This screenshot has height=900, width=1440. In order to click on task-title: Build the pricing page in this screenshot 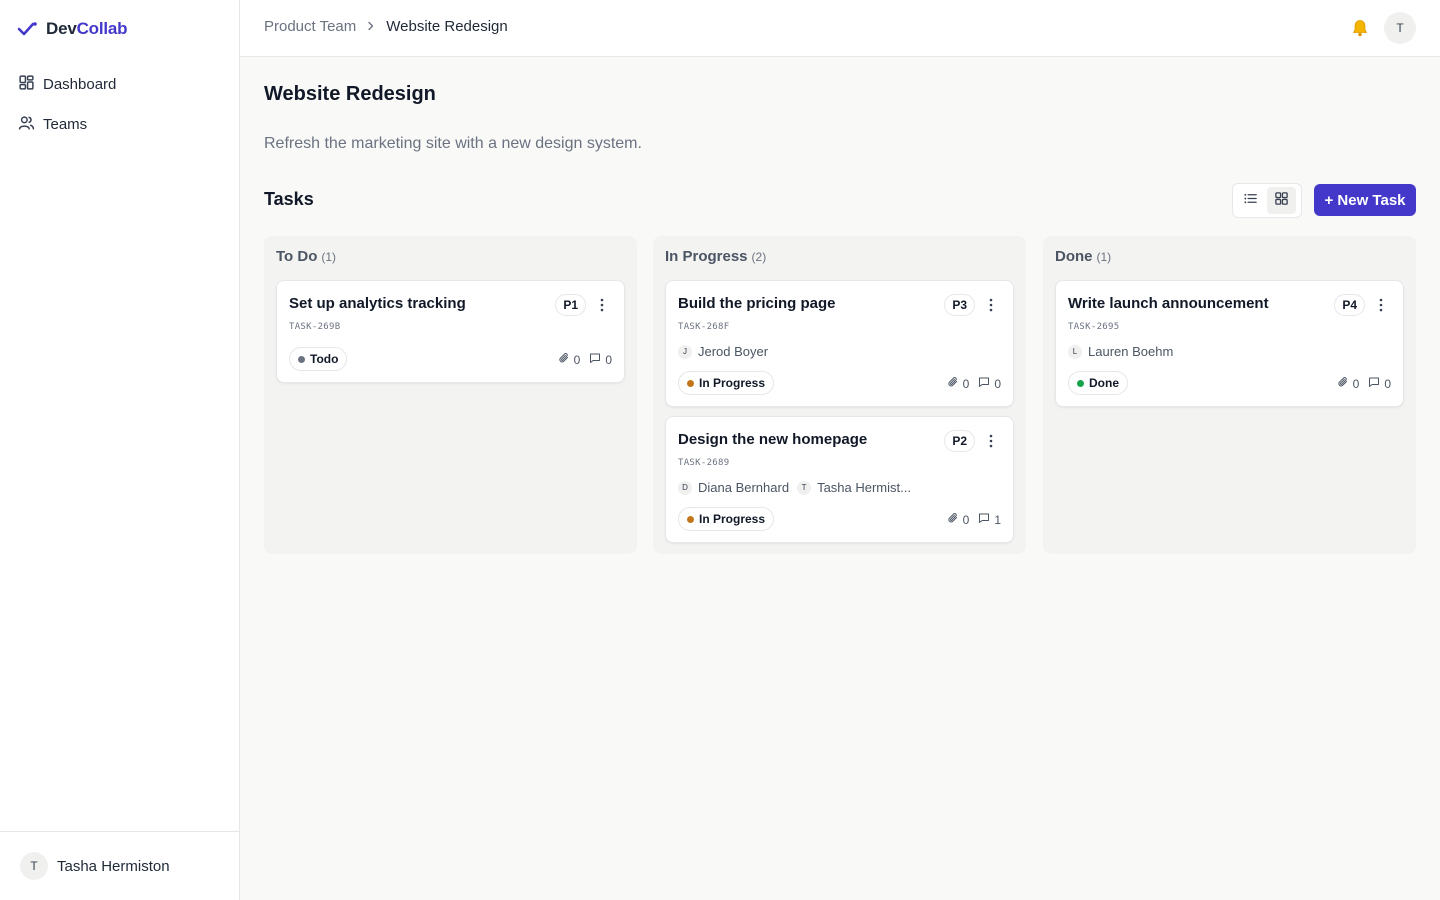, I will do `click(757, 303)`.